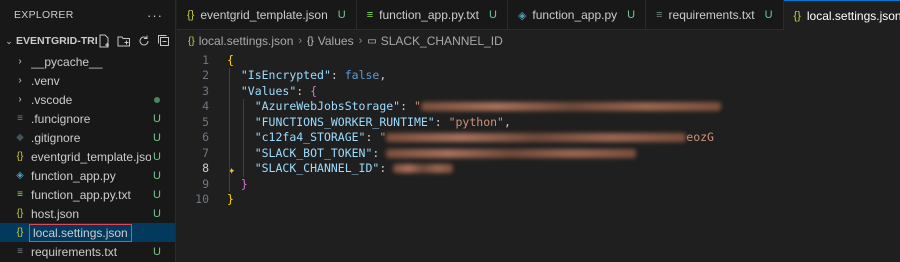  I want to click on tree-item: ◆ .gitignore U, so click(87, 137).